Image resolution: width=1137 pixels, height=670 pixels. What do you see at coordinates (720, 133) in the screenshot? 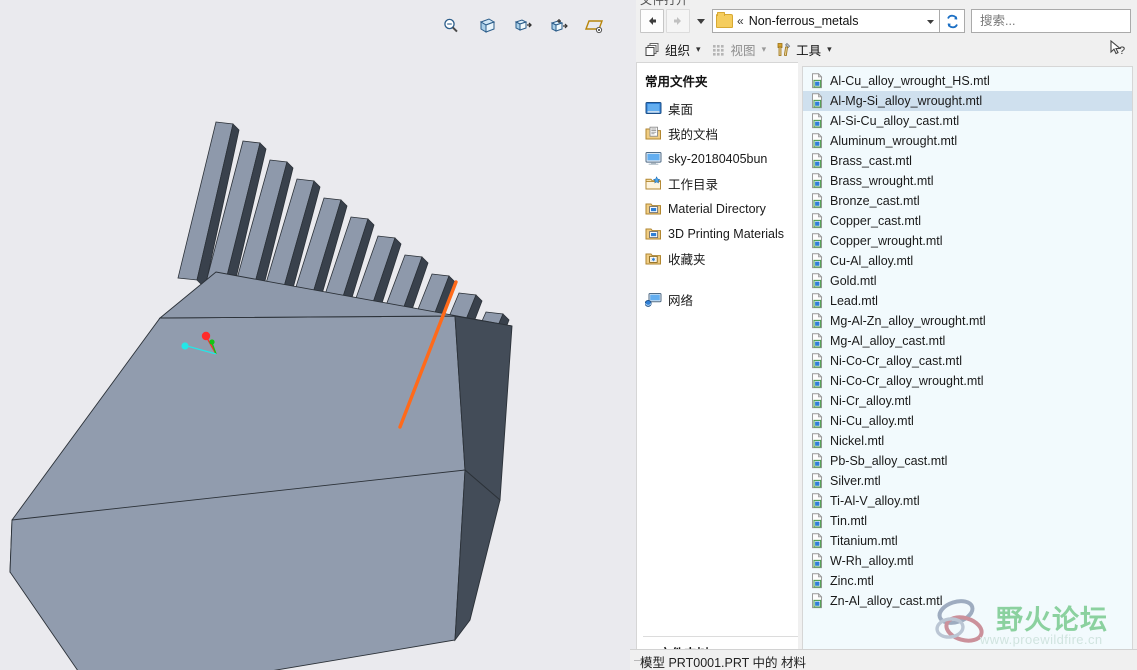
I see `sidebar-item-my-documents: 我的文档` at bounding box center [720, 133].